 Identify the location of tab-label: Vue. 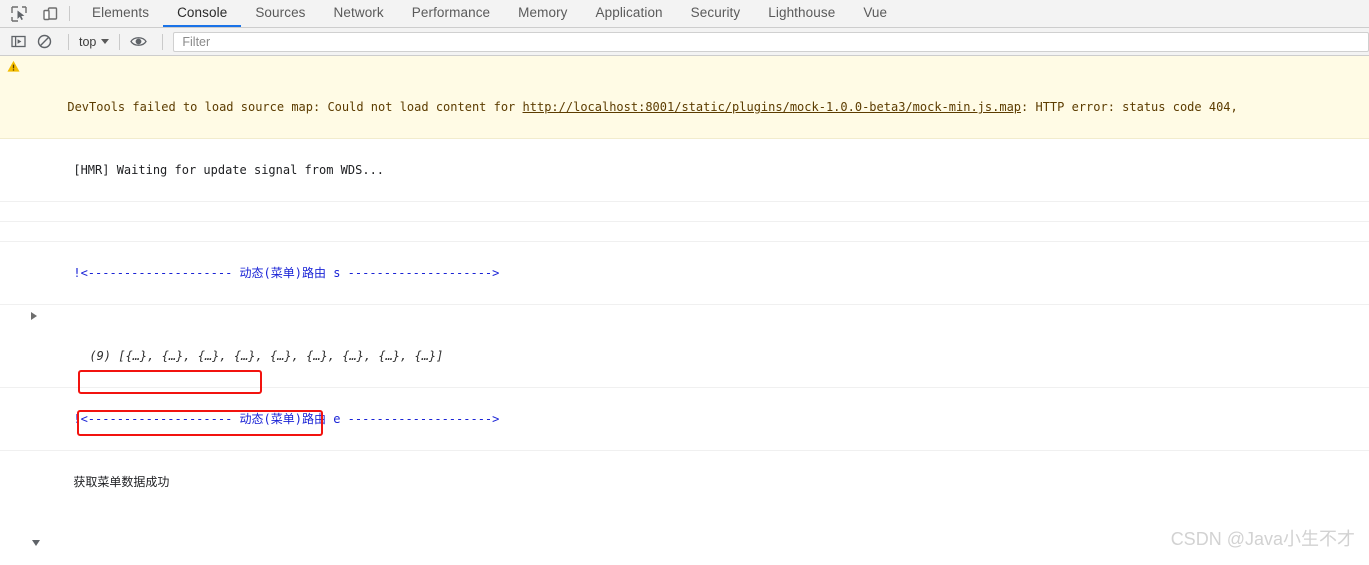
(875, 12).